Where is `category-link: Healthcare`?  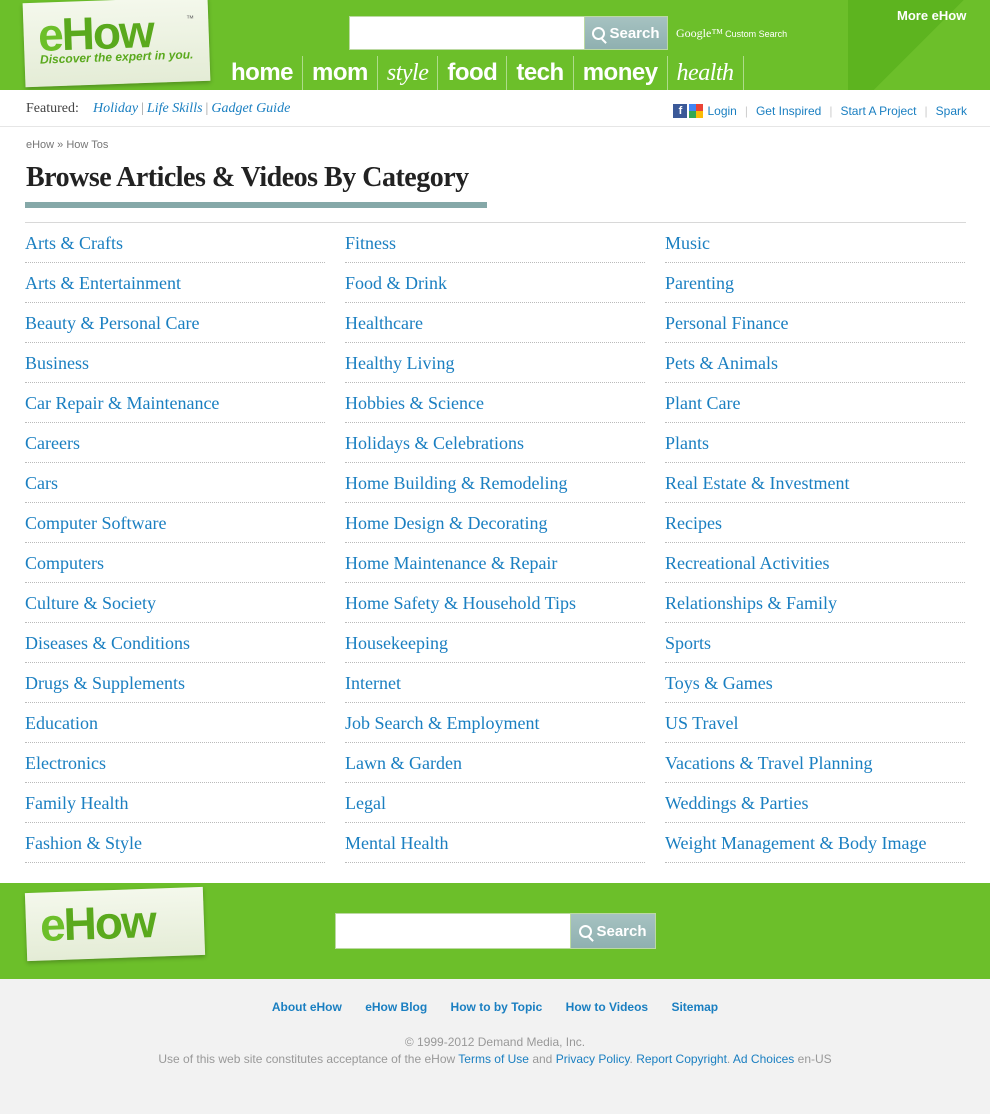
category-link: Healthcare is located at coordinates (495, 323).